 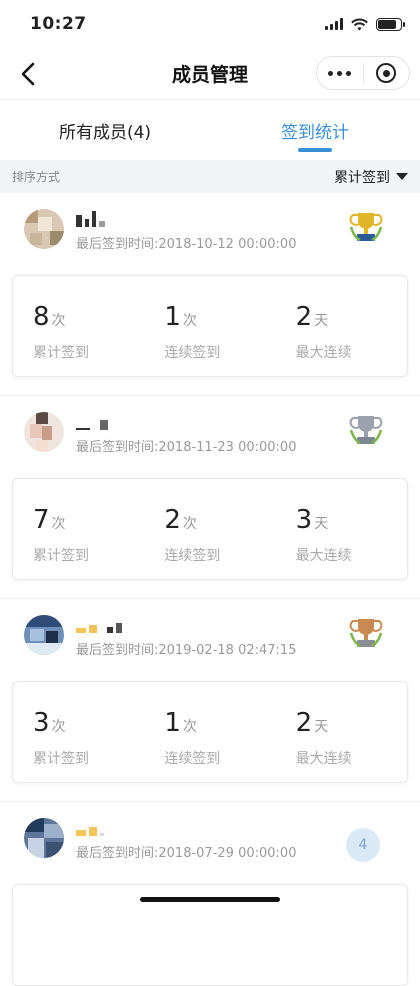 I want to click on stat-total: 7次 累计签到, so click(x=61, y=534).